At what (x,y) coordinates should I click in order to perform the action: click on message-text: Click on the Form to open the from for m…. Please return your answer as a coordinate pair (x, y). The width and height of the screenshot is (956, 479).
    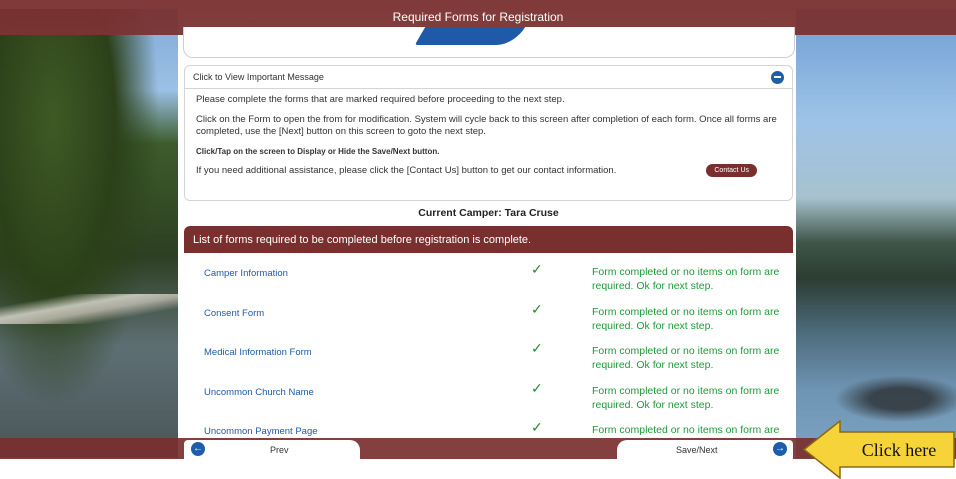
    Looking at the image, I should click on (486, 125).